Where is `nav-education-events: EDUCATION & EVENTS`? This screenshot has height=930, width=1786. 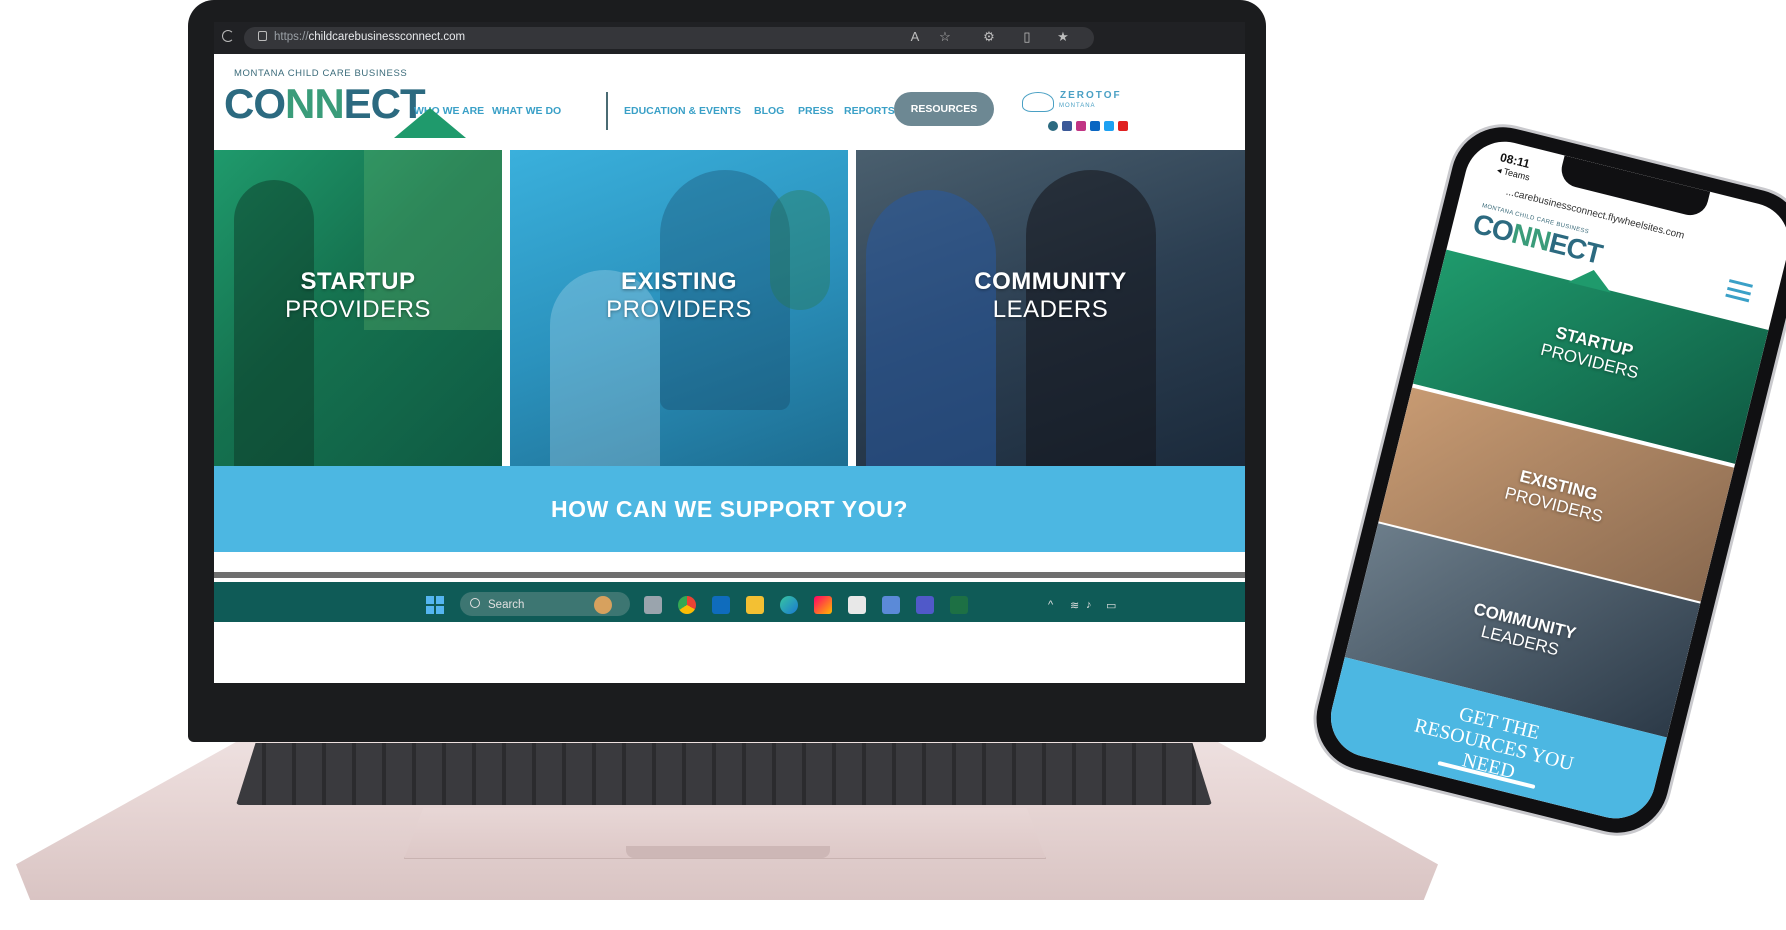
nav-education-events: EDUCATION & EVENTS is located at coordinates (682, 111).